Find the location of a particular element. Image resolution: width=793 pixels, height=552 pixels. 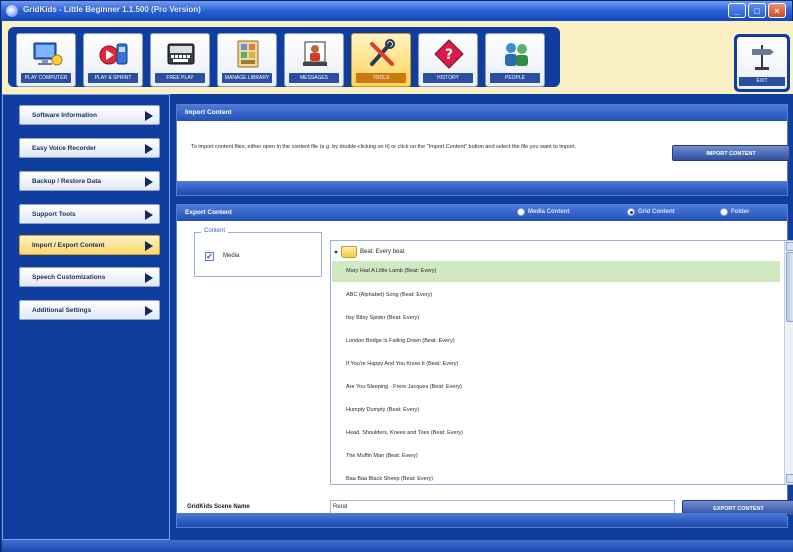

tree-item: Mary Had A Little Lamb (Beat: Every) is located at coordinates (556, 271).